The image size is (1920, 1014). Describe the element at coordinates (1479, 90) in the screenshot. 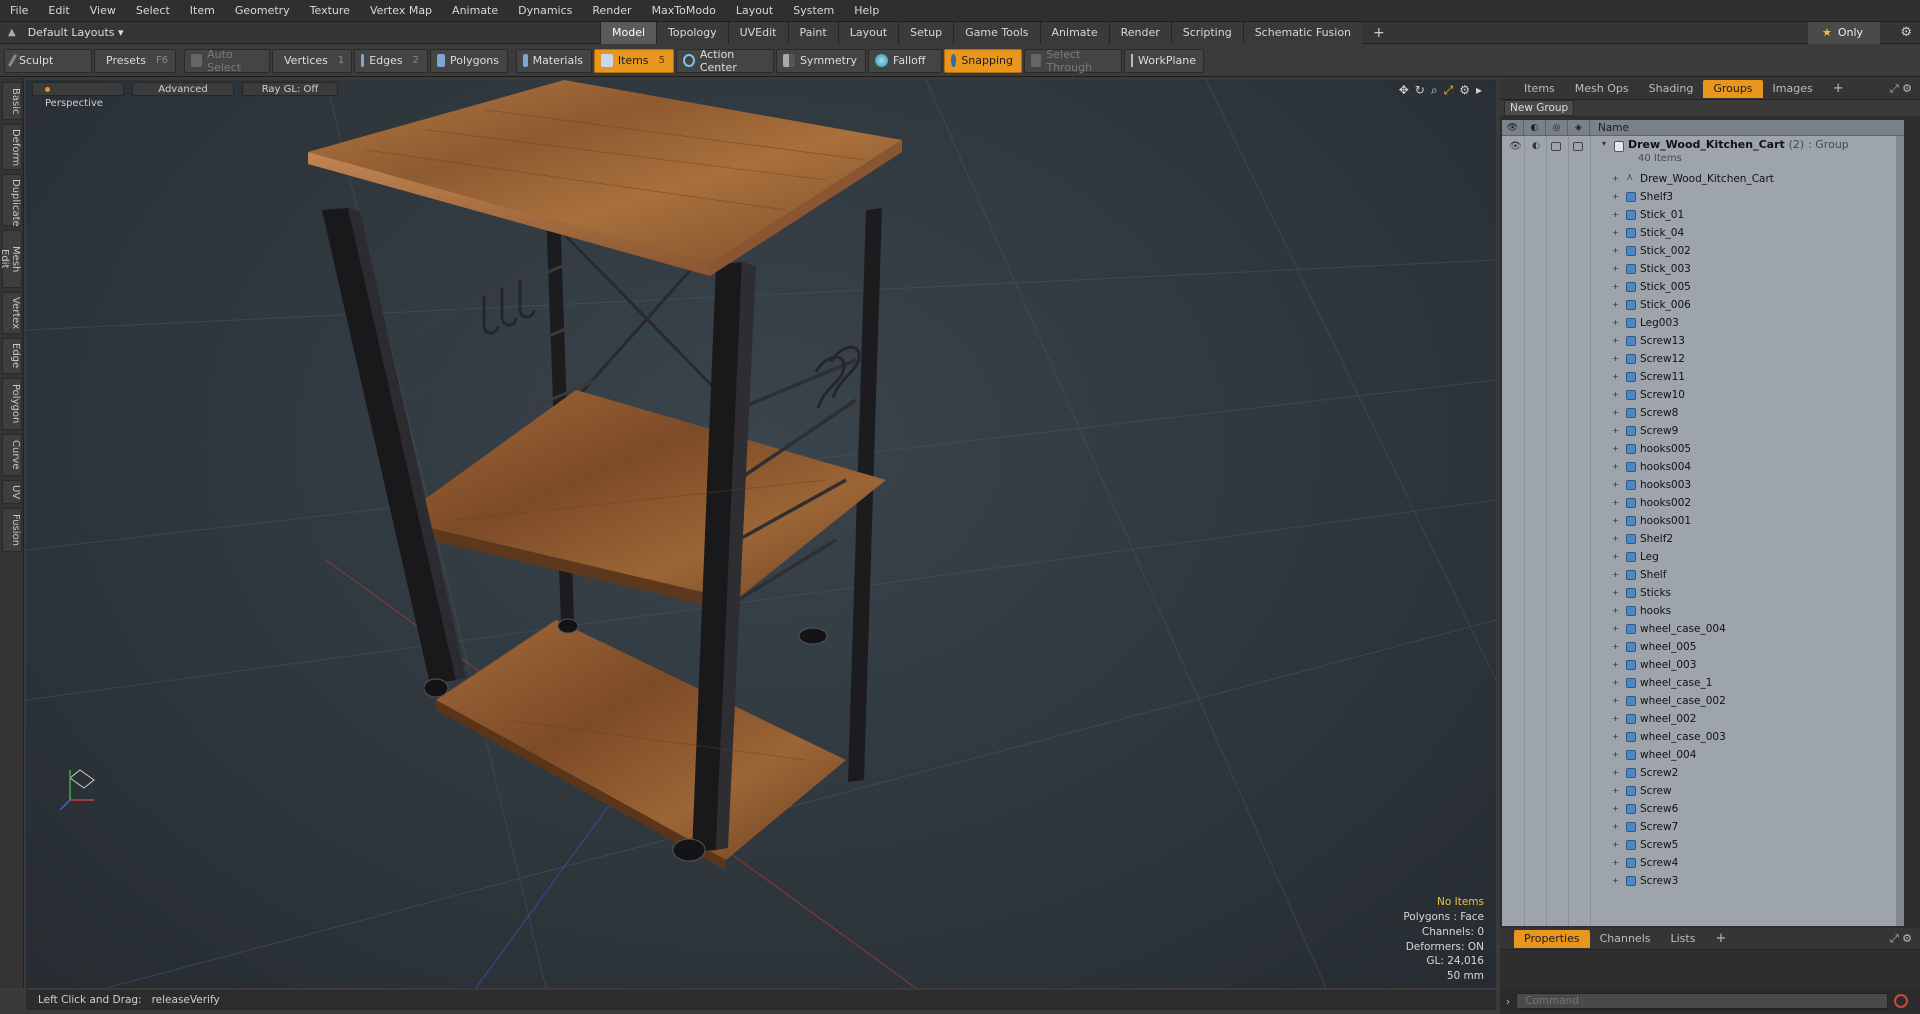

I see `viewport-expand-icon: ▸` at that location.